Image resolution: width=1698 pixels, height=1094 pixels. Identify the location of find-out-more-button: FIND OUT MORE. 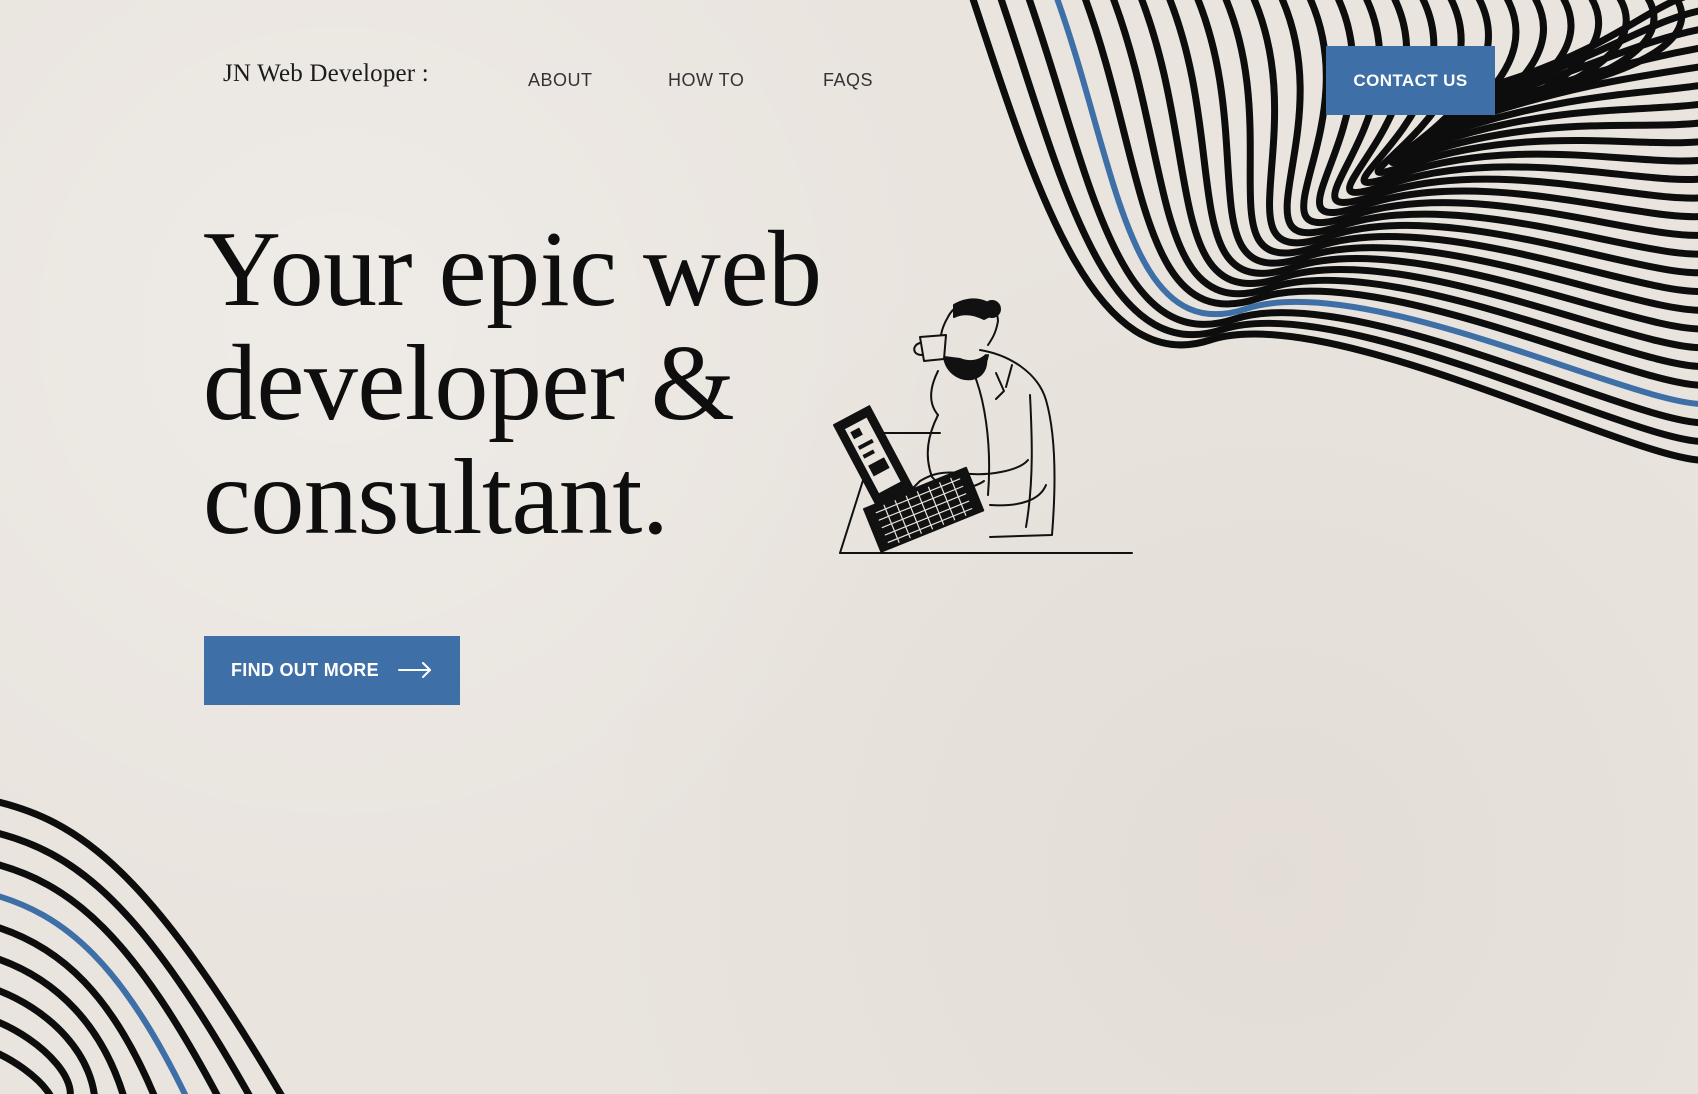
(332, 670).